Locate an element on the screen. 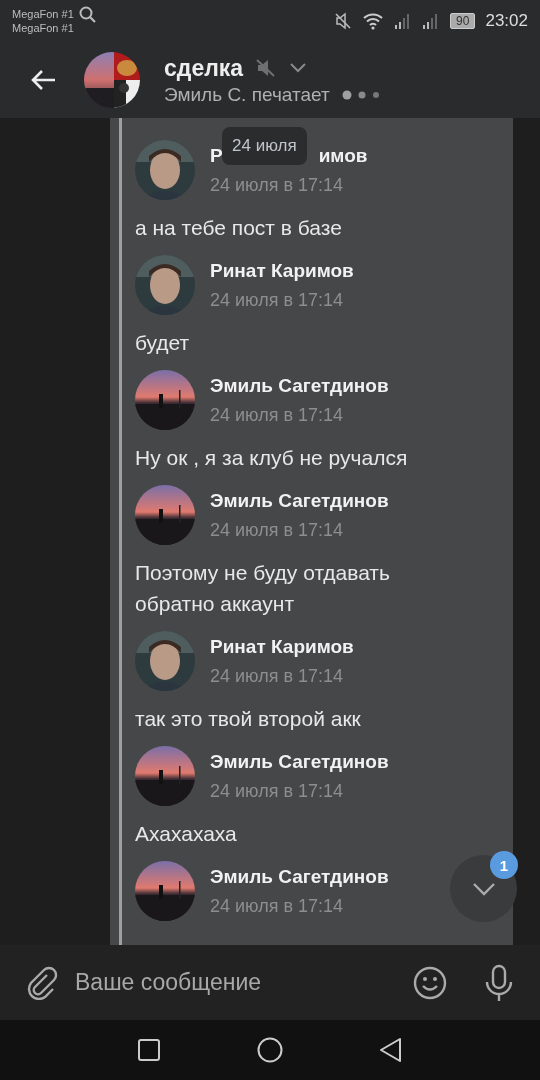 This screenshot has height=1080, width=540. message-text: Поэтому не буду отдавать обратно аккаунт is located at coordinates (263, 588).